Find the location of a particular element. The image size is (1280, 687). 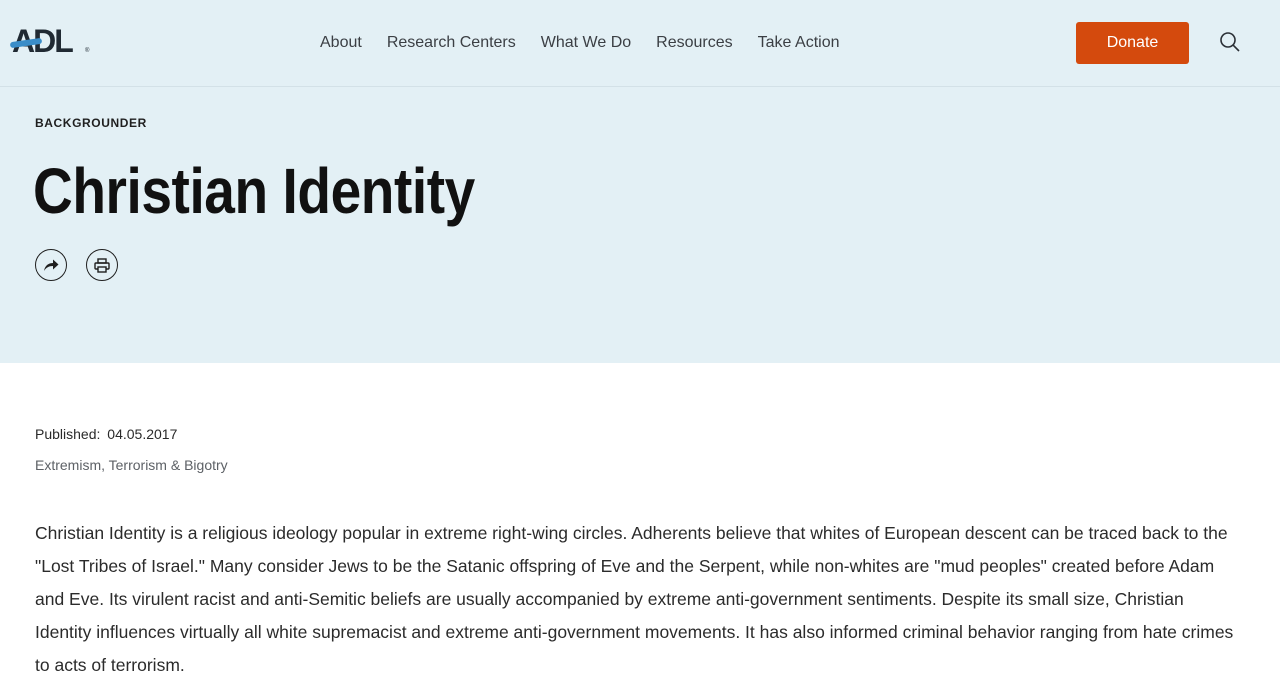

published-date: 04.05.2017 is located at coordinates (142, 434).